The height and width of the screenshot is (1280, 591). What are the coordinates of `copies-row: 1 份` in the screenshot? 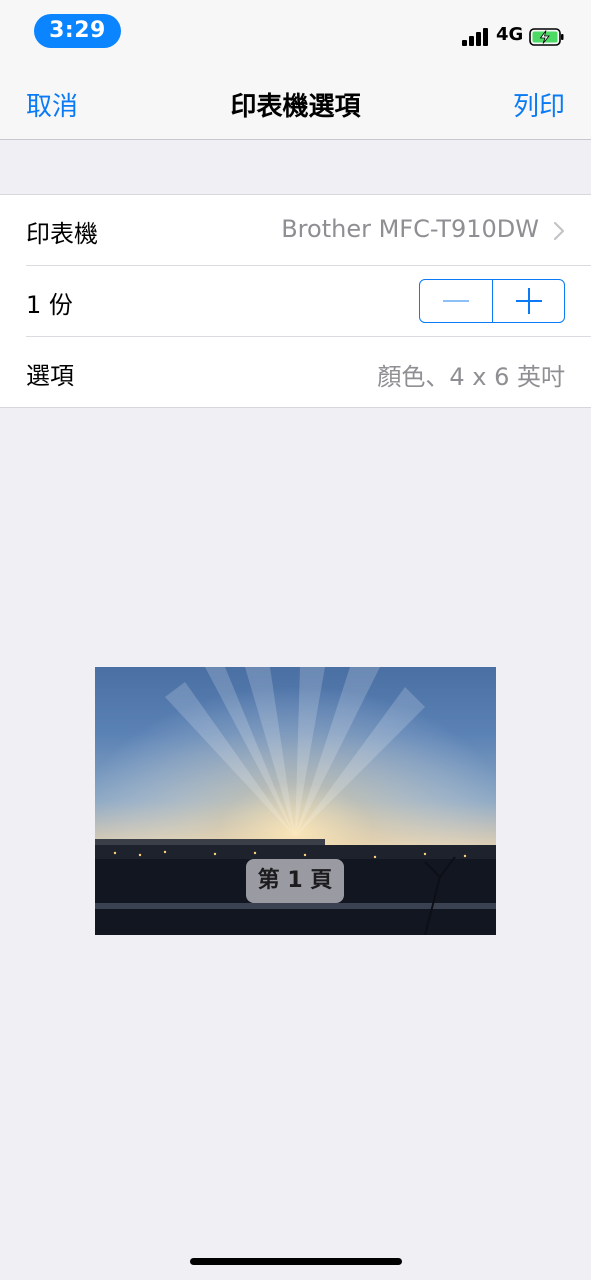 It's located at (308, 301).